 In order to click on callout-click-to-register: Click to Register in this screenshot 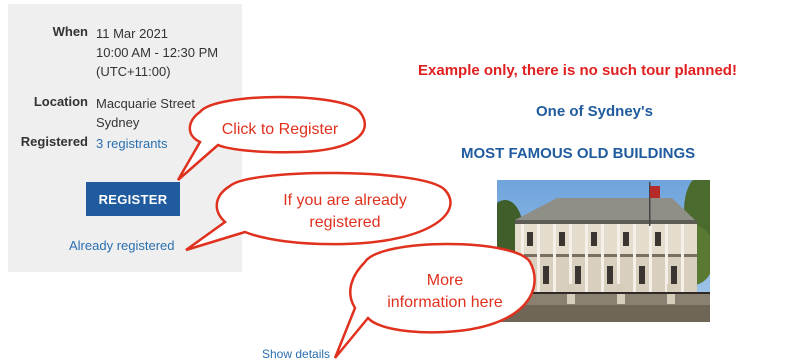, I will do `click(280, 129)`.